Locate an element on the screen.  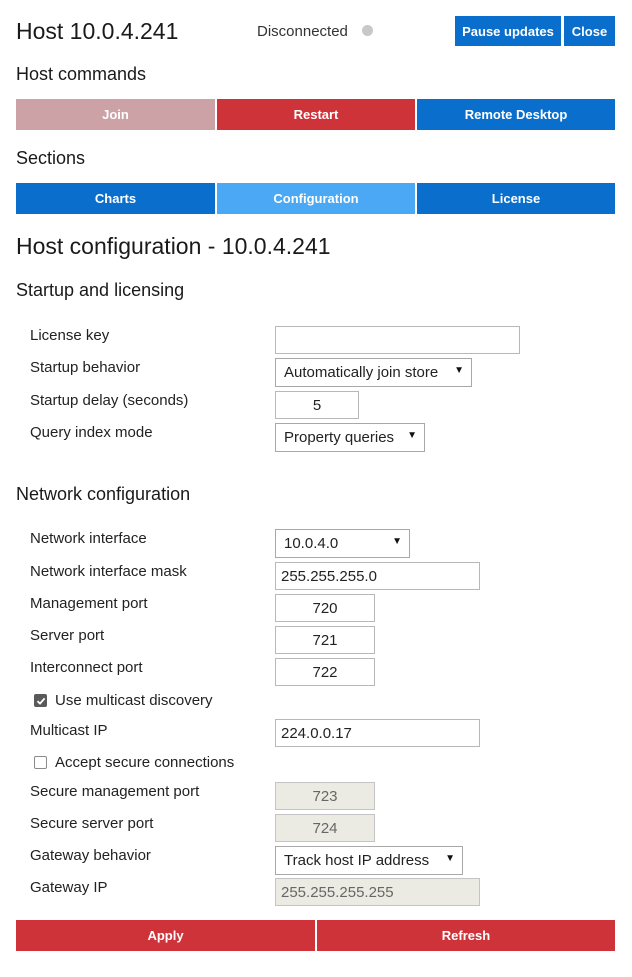
startup-behavior-value: Automatically join store is located at coordinates (361, 372).